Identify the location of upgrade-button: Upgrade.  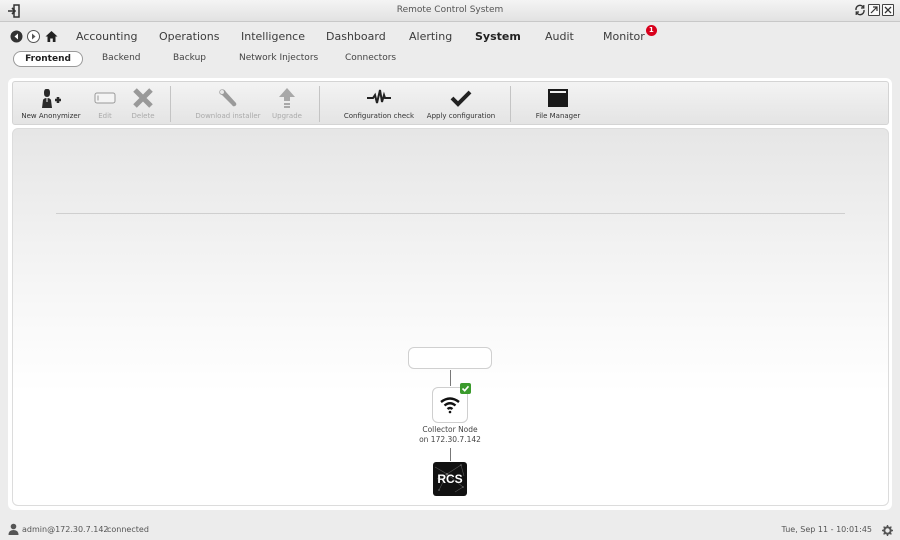
(287, 104).